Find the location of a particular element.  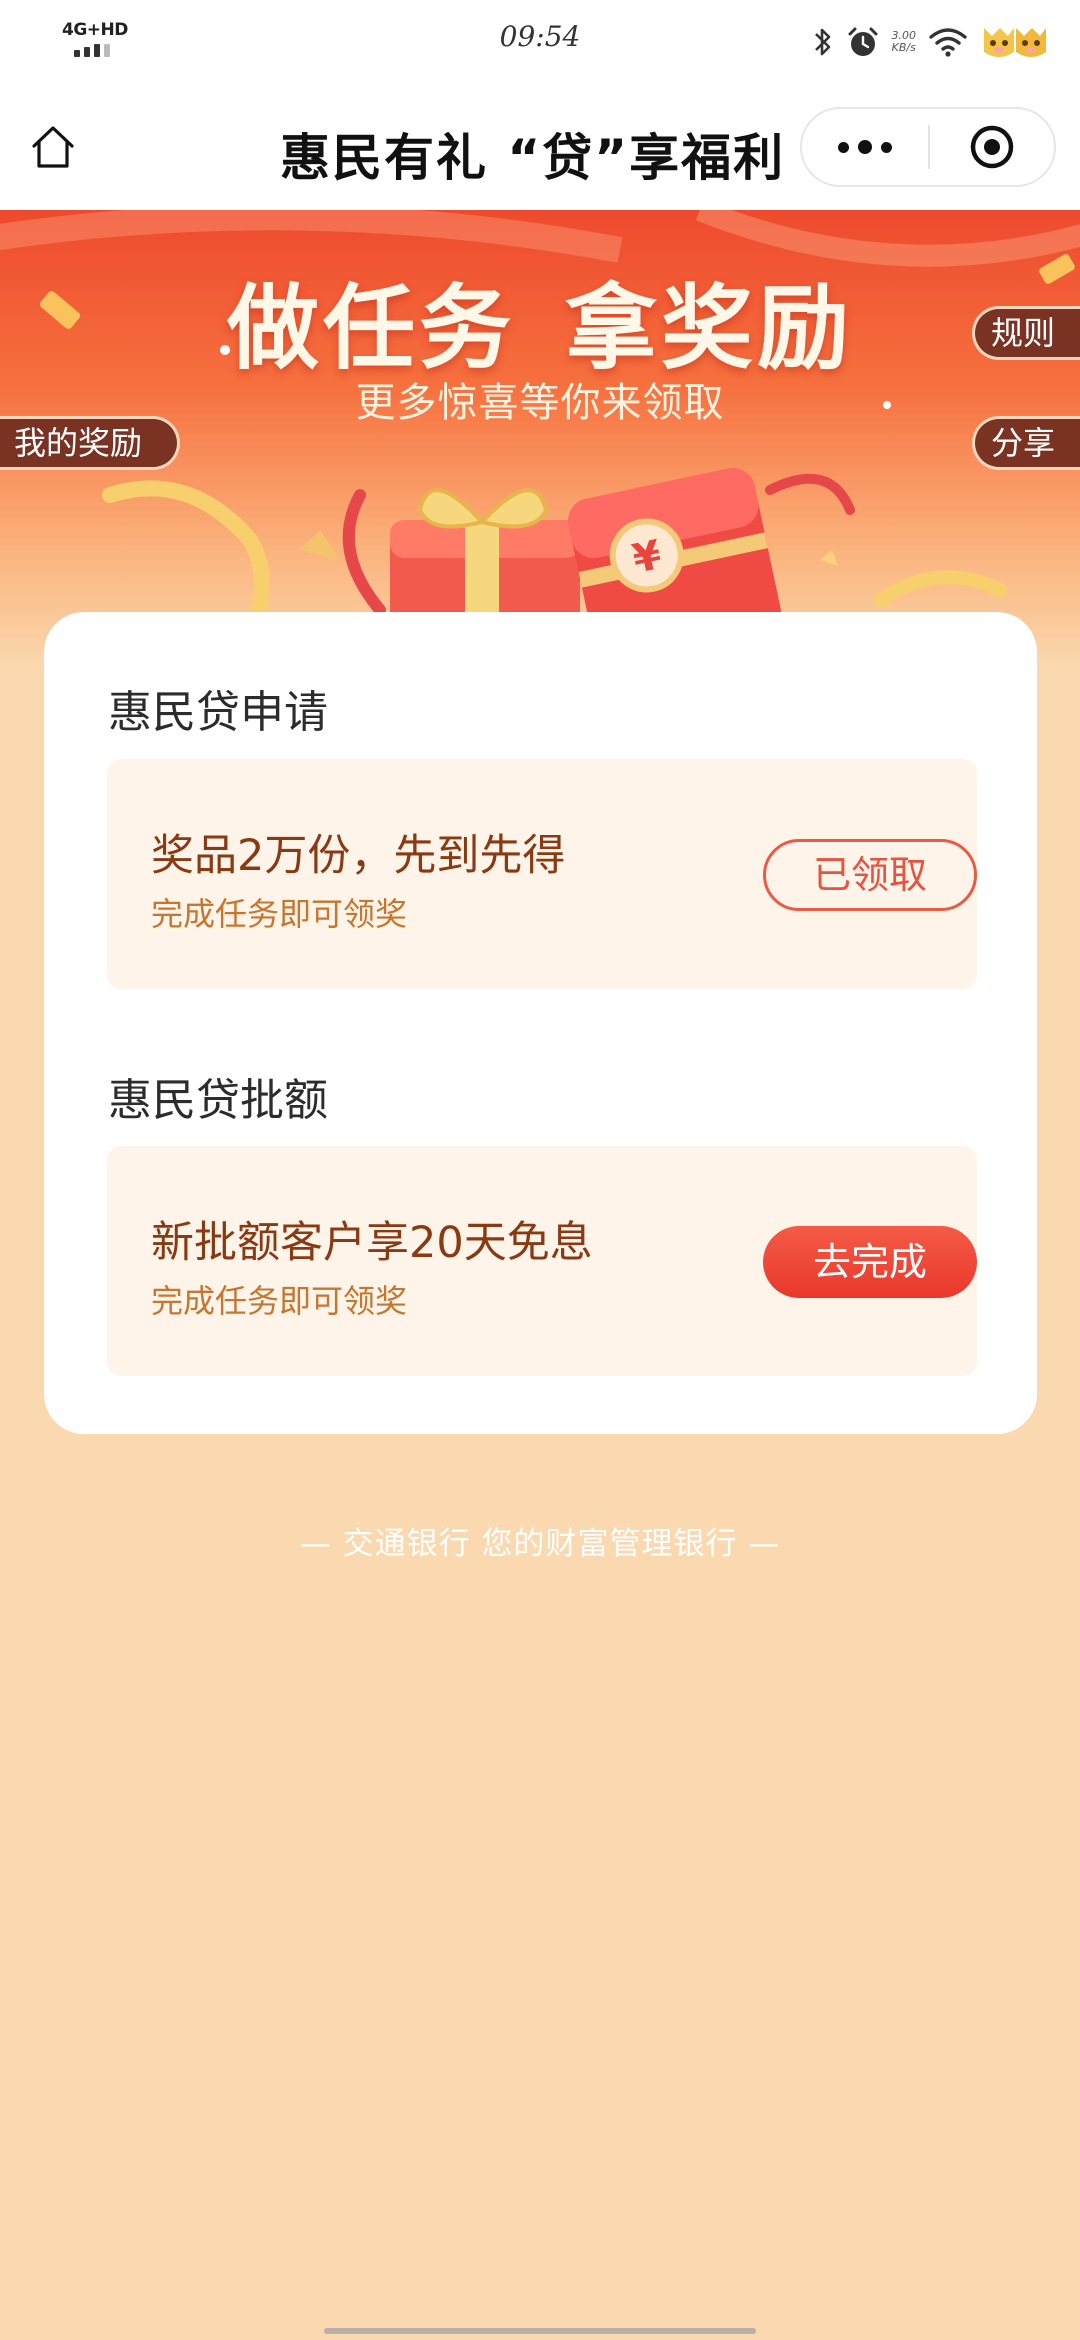

my-rewards-tab: 我的奖励 is located at coordinates (90, 443).